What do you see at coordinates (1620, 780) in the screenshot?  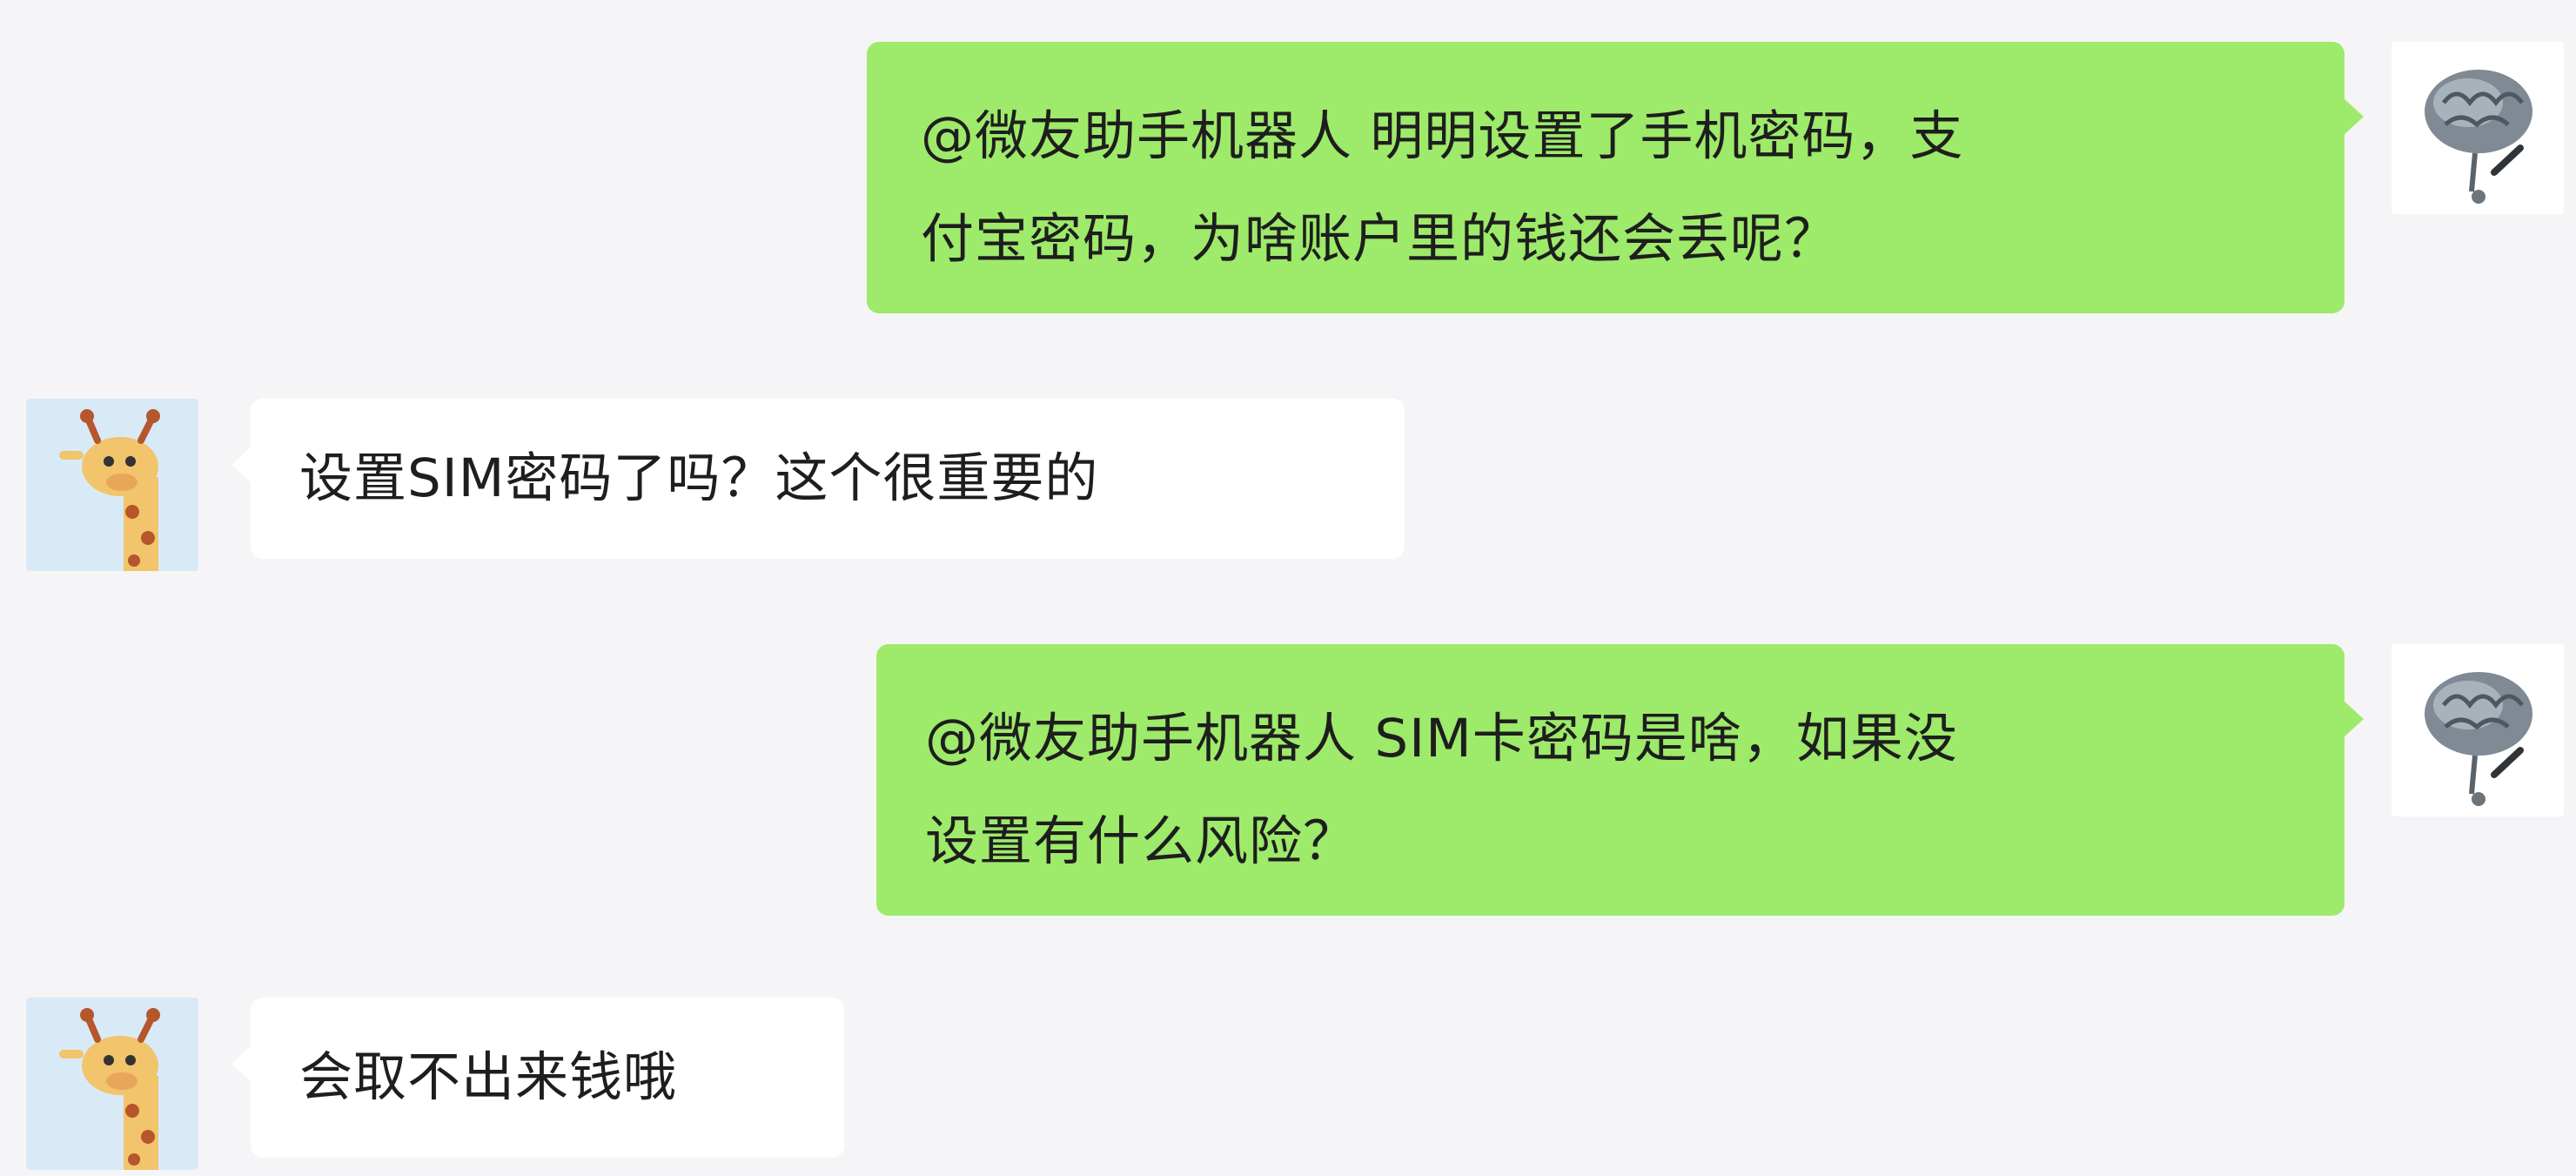 I see `outgoing-message-bubble: @微友助手机器人 SIM卡密码是啥，如果没 设置有什么风险？` at bounding box center [1620, 780].